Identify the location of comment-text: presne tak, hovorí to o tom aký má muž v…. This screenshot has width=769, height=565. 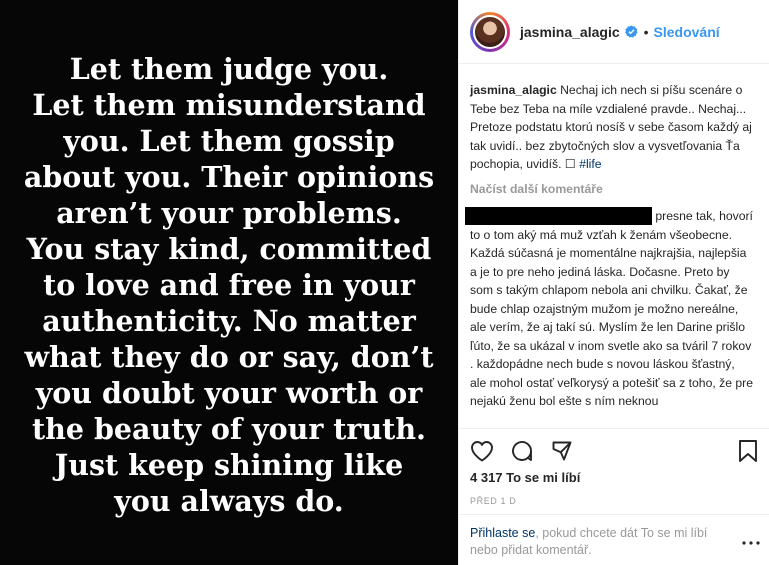
(611, 308).